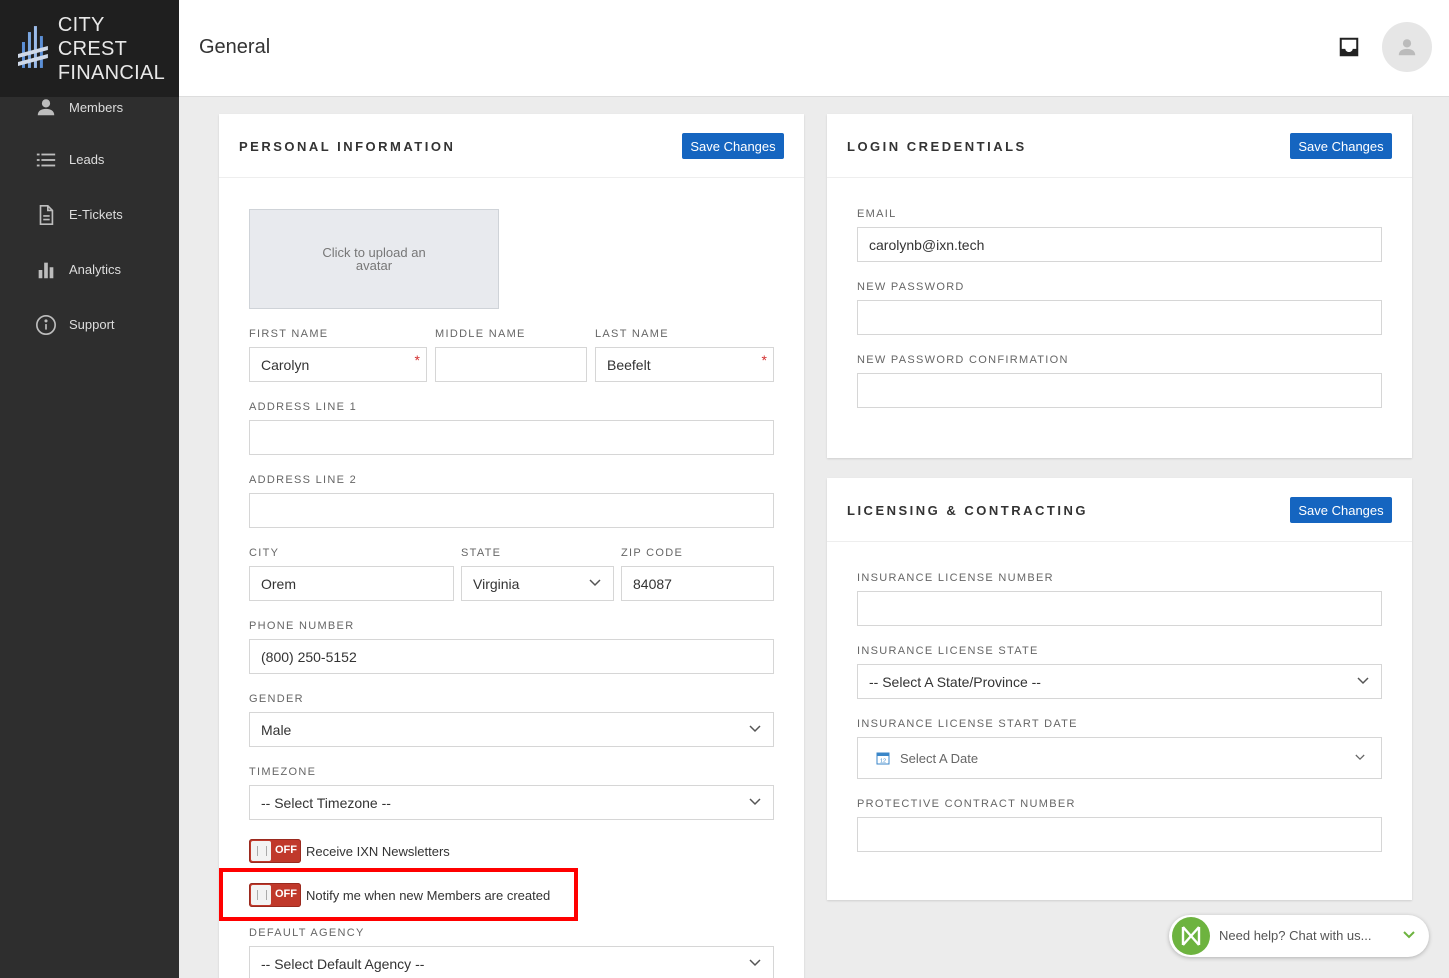 The width and height of the screenshot is (1449, 978). What do you see at coordinates (46, 215) in the screenshot?
I see `document-icon` at bounding box center [46, 215].